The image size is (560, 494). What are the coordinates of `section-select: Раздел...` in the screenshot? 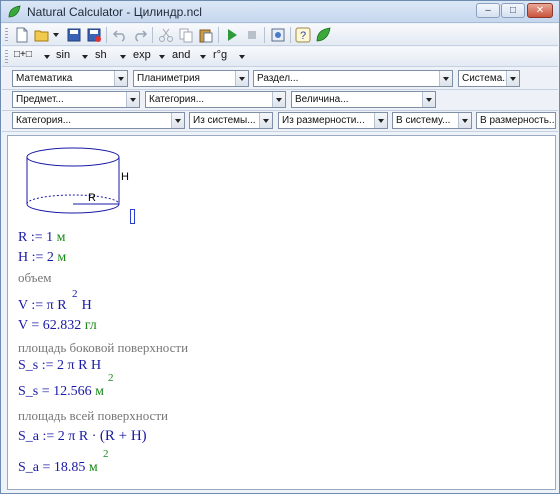 It's located at (353, 78).